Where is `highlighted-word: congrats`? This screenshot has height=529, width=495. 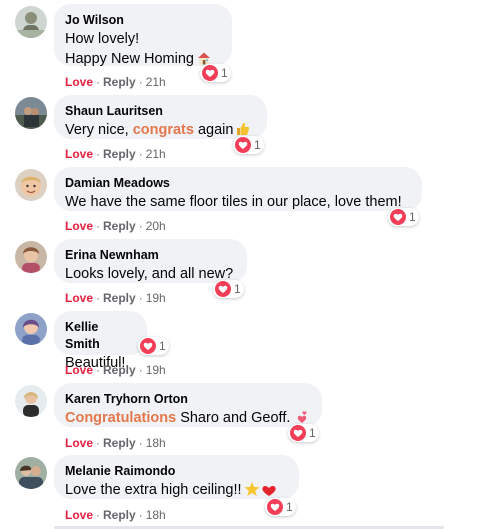 highlighted-word: congrats is located at coordinates (163, 130).